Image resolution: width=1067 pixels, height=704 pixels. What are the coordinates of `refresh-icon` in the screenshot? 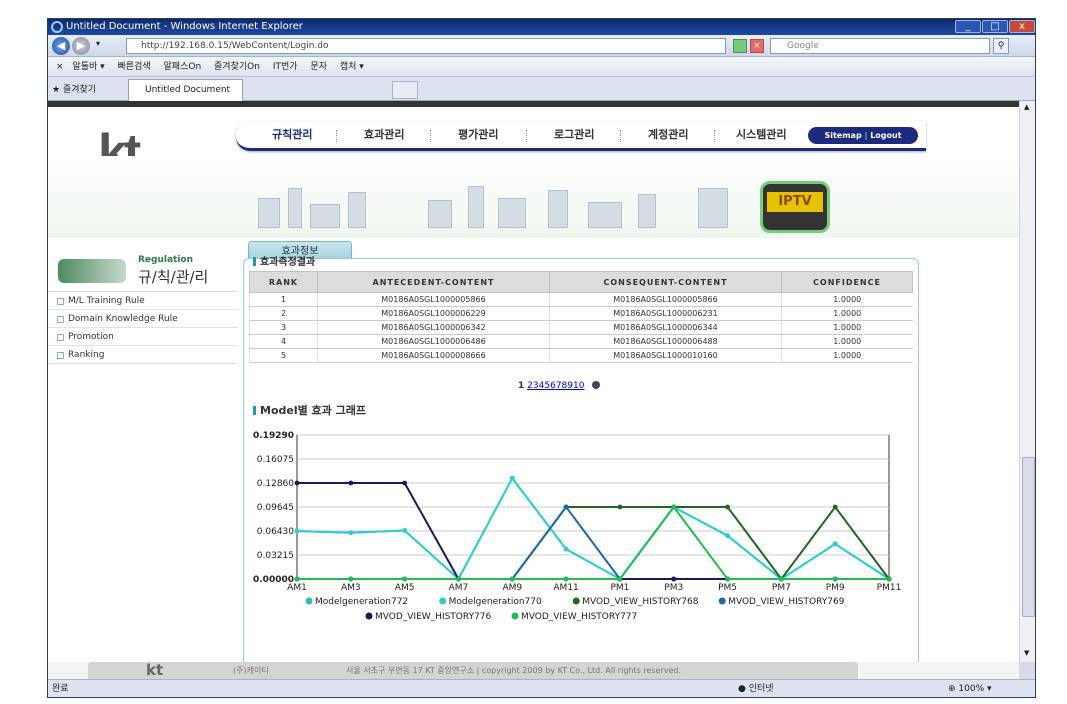 It's located at (740, 46).